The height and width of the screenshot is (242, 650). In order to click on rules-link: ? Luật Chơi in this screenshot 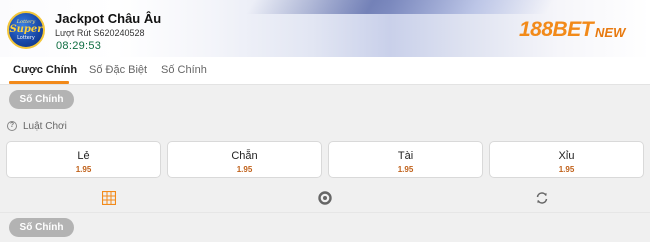, I will do `click(37, 126)`.